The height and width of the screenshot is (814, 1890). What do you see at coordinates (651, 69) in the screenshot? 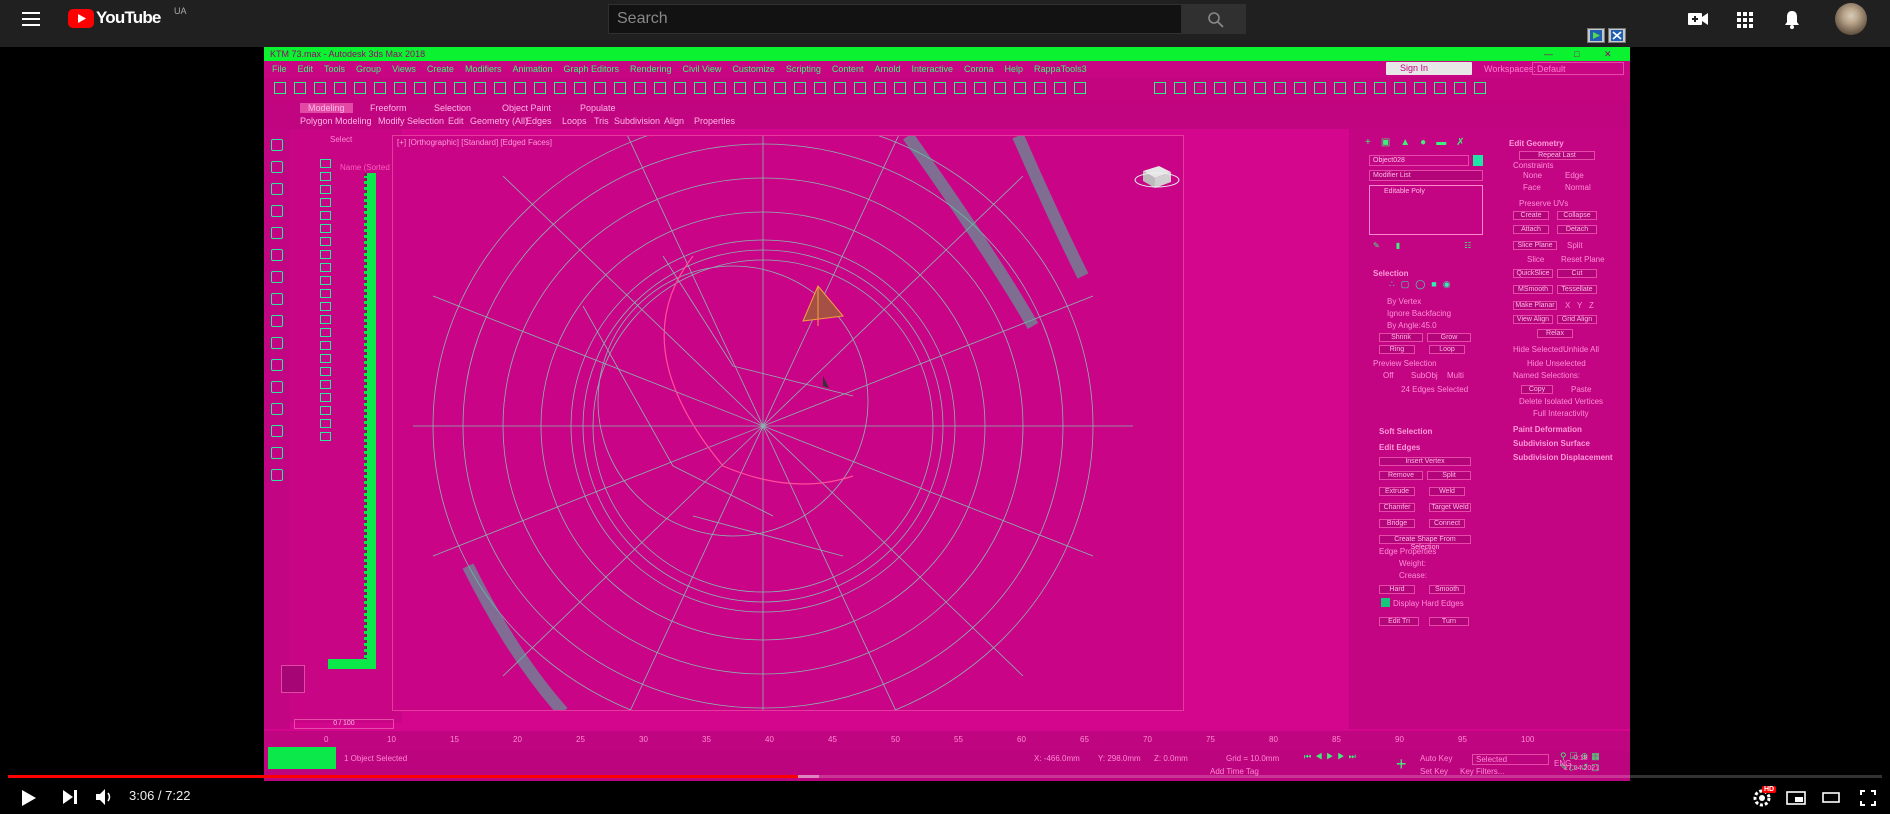
I see `menu-rendering: Rendering` at bounding box center [651, 69].